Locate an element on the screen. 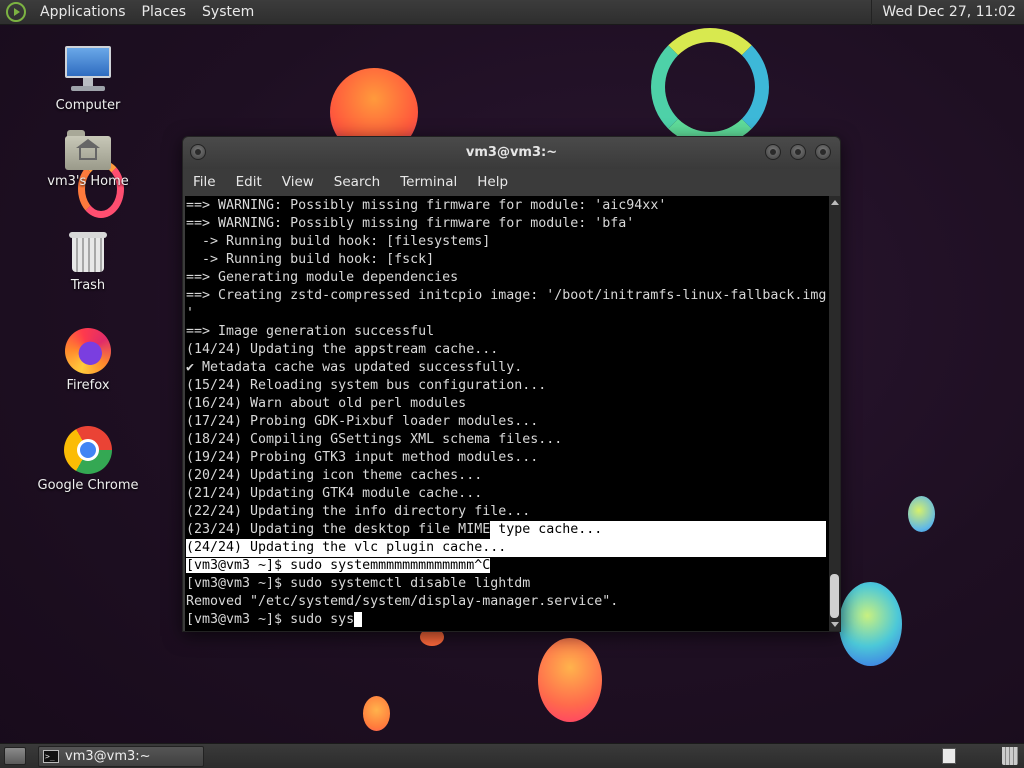 This screenshot has height=768, width=1024. bottom-panel: >_ vm3@vm3:~ is located at coordinates (512, 755).